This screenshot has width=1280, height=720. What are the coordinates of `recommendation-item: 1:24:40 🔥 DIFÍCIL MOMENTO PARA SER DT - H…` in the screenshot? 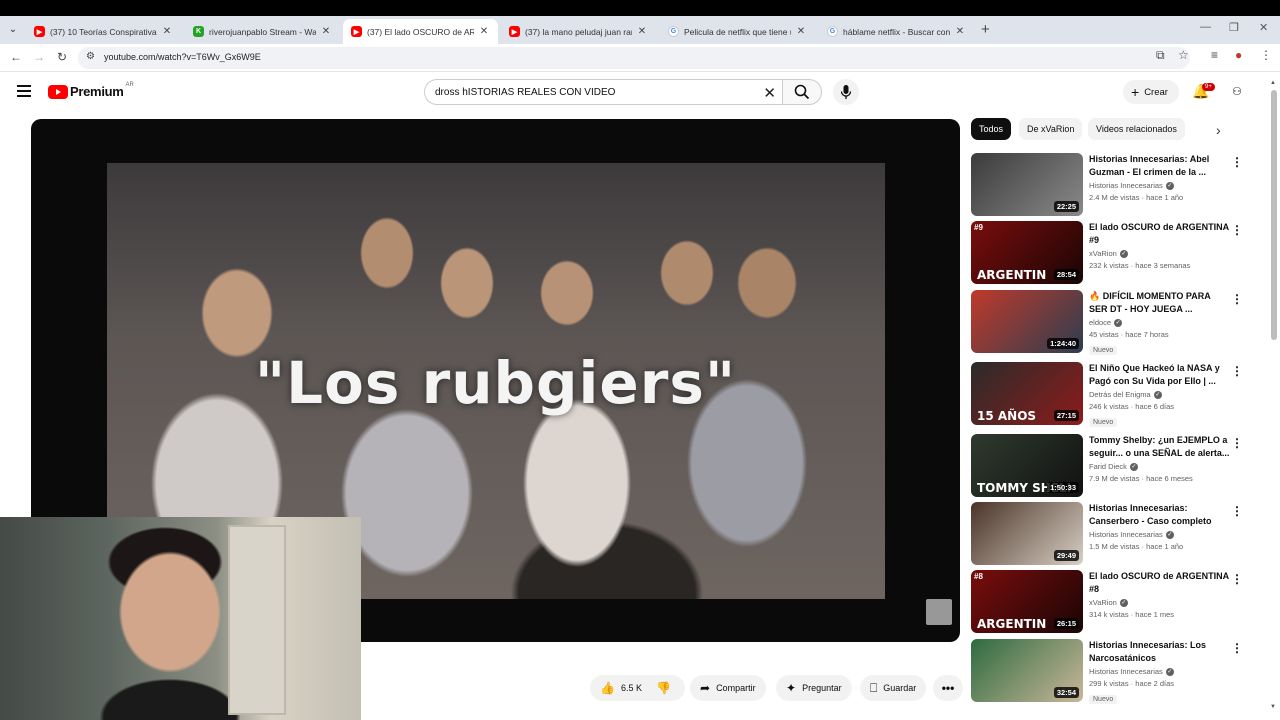 It's located at (1111, 323).